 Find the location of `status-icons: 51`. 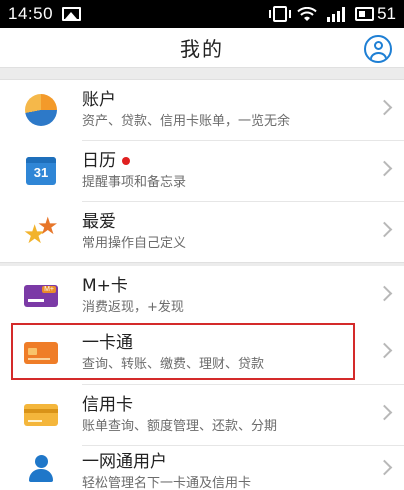

status-icons: 51 is located at coordinates (332, 14).